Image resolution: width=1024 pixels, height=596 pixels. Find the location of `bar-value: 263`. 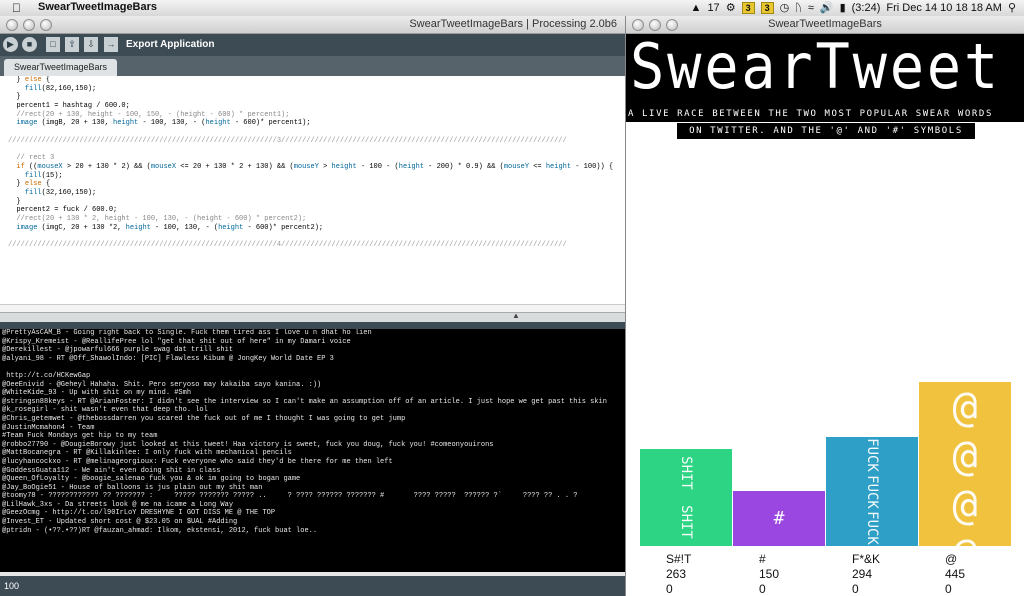

bar-value: 263 is located at coordinates (676, 574).